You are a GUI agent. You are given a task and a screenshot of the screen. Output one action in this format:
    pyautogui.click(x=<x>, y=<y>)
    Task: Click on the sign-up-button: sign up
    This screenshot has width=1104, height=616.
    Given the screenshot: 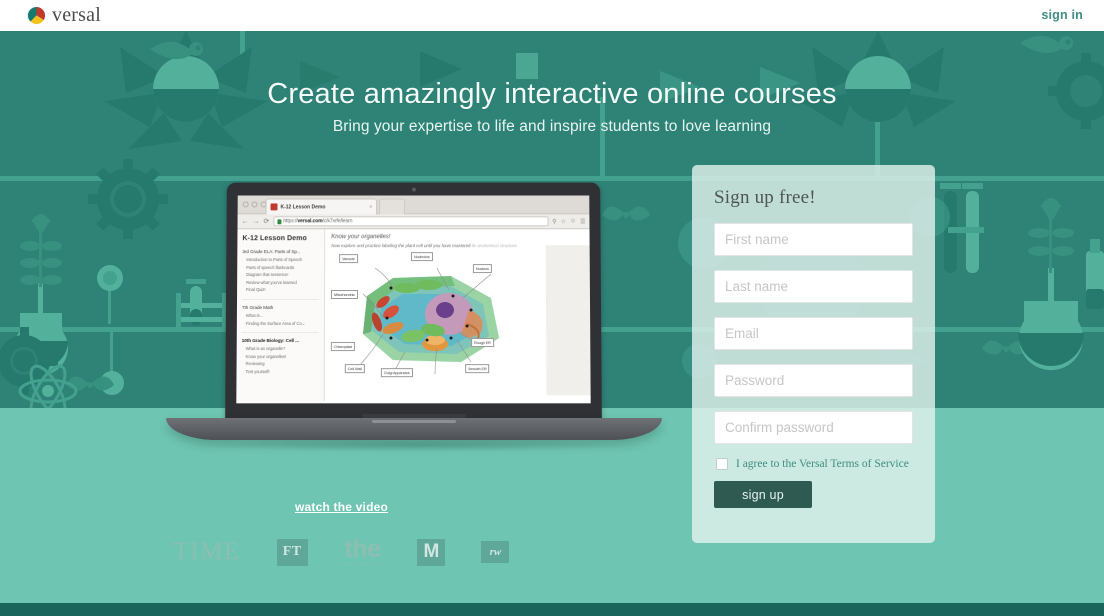 What is the action you would take?
    pyautogui.click(x=763, y=494)
    